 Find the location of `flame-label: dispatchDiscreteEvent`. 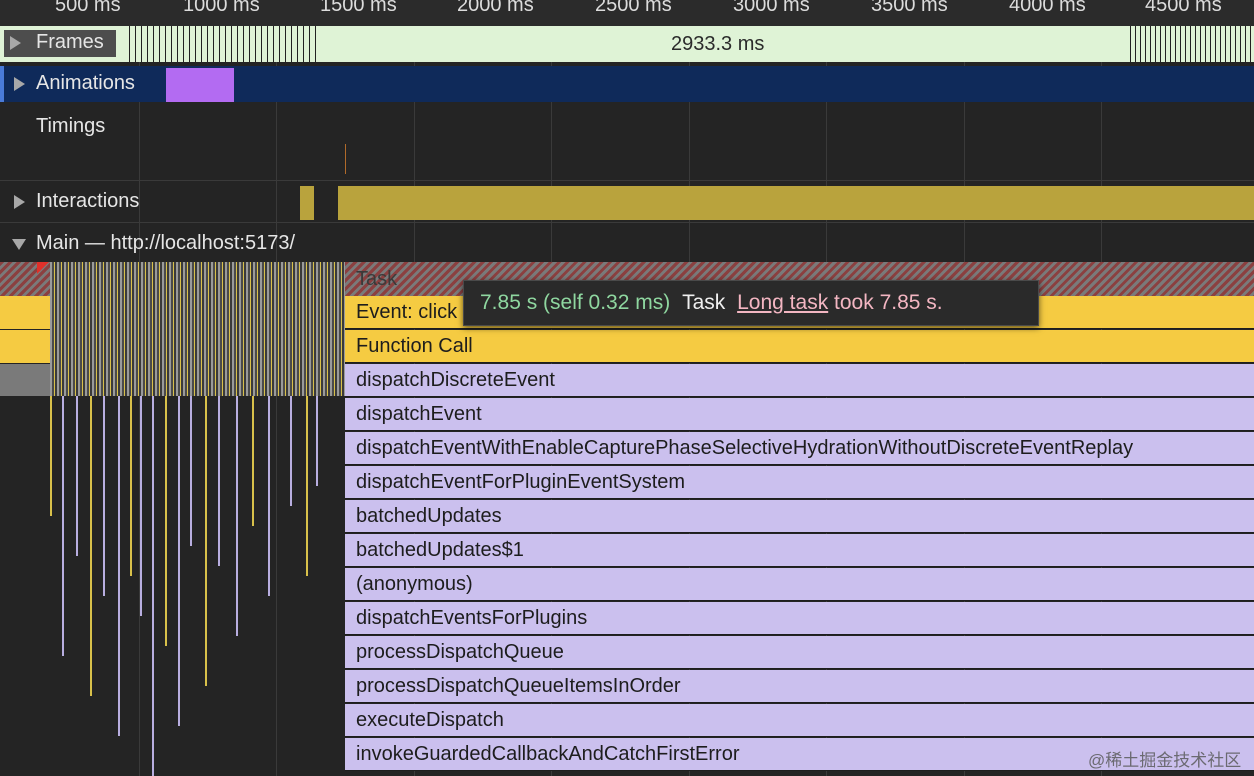

flame-label: dispatchDiscreteEvent is located at coordinates (455, 380).